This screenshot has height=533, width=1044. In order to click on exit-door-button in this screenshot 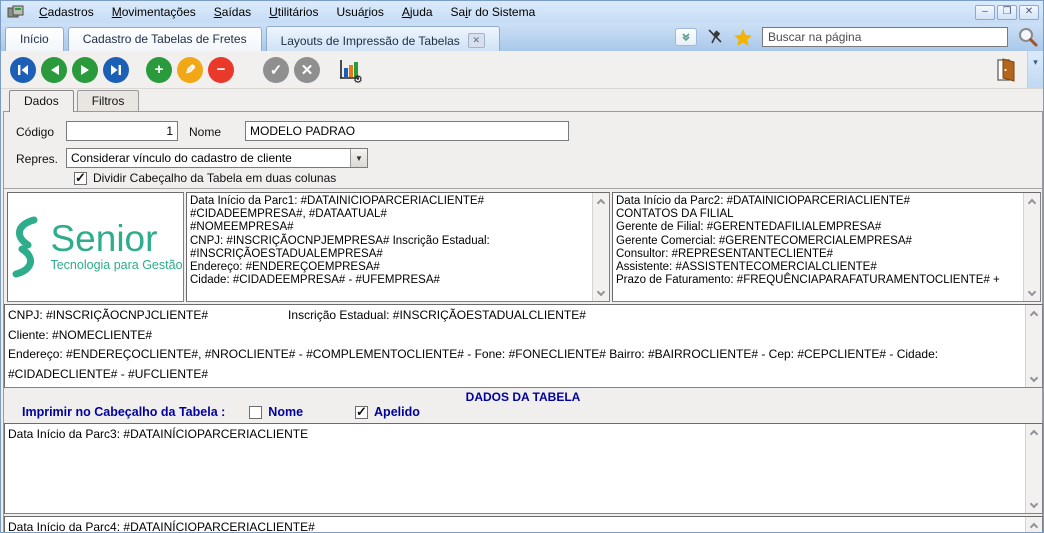, I will do `click(1006, 70)`.